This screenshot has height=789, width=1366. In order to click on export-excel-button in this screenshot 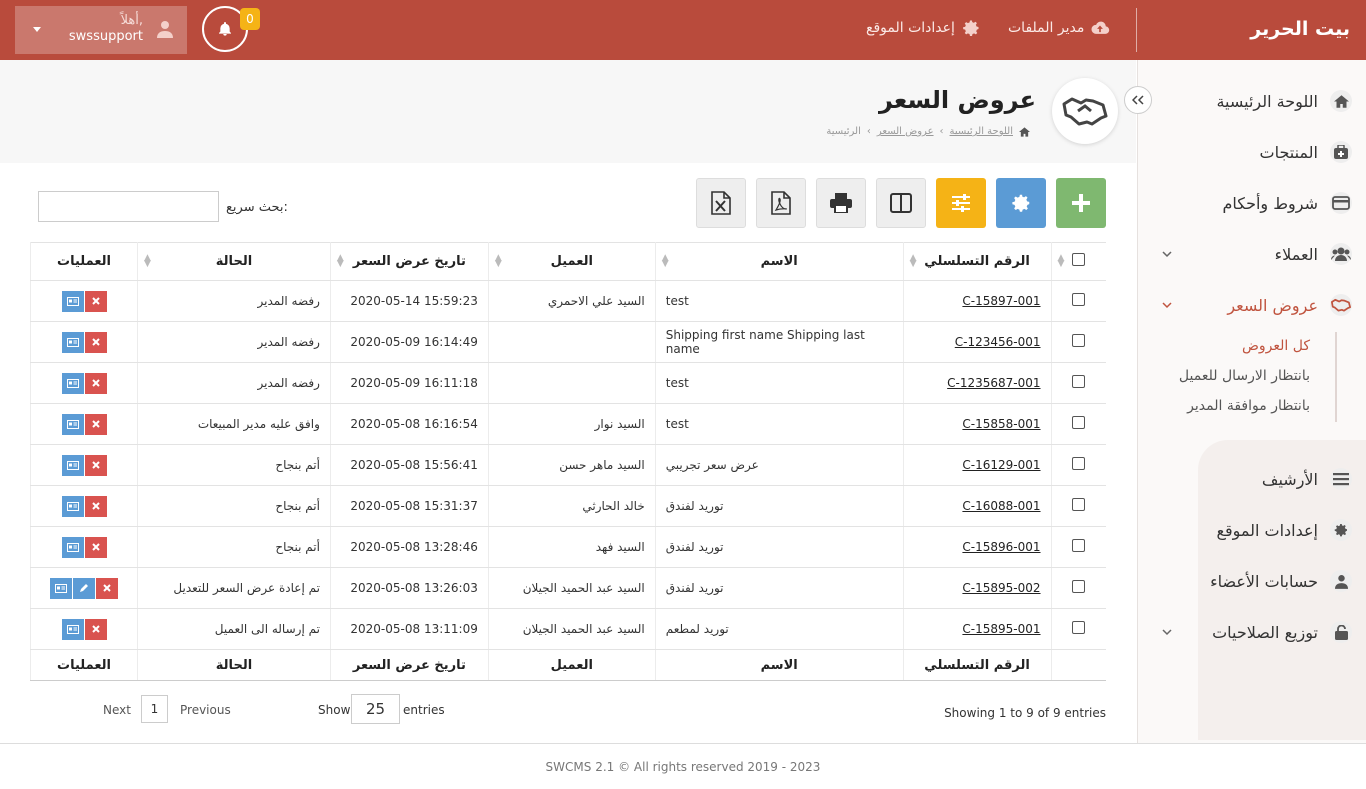, I will do `click(721, 203)`.